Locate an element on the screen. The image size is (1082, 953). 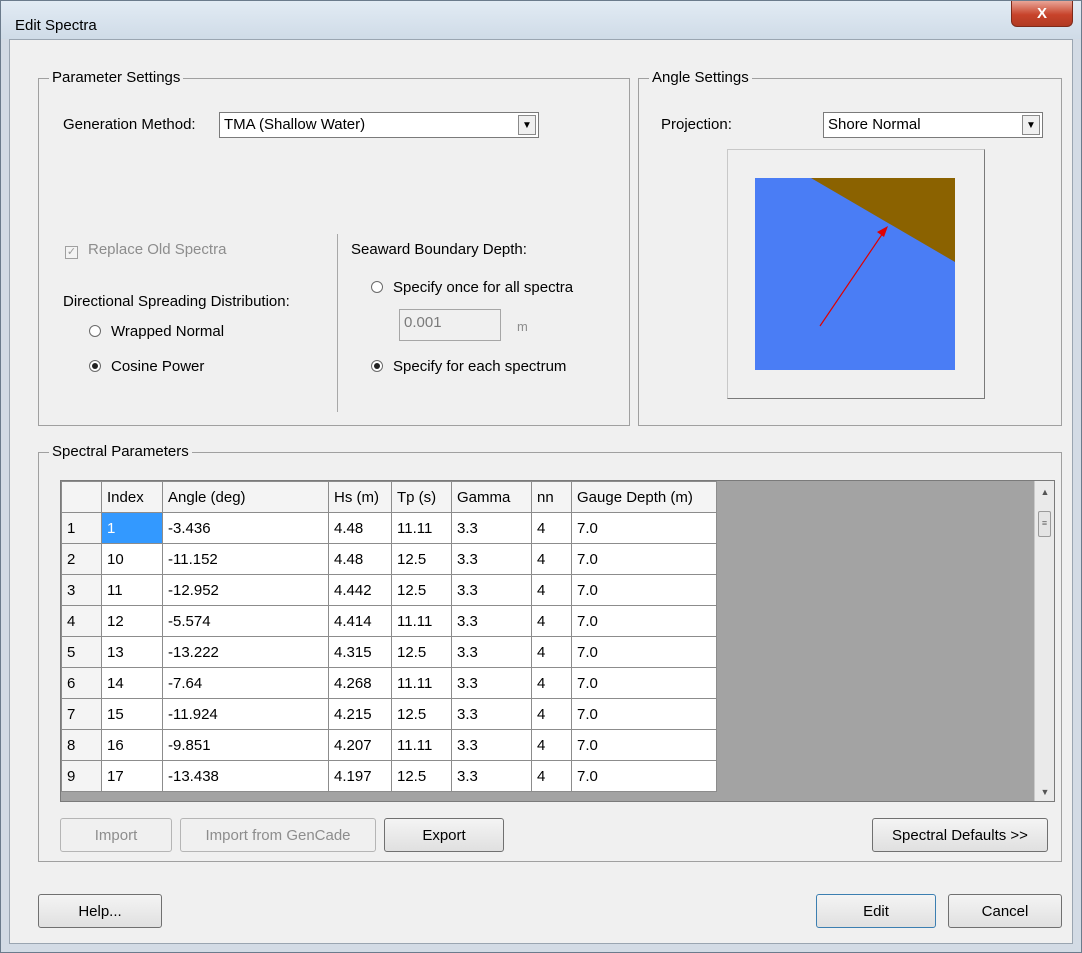
table-cell: 12 is located at coordinates (132, 621).